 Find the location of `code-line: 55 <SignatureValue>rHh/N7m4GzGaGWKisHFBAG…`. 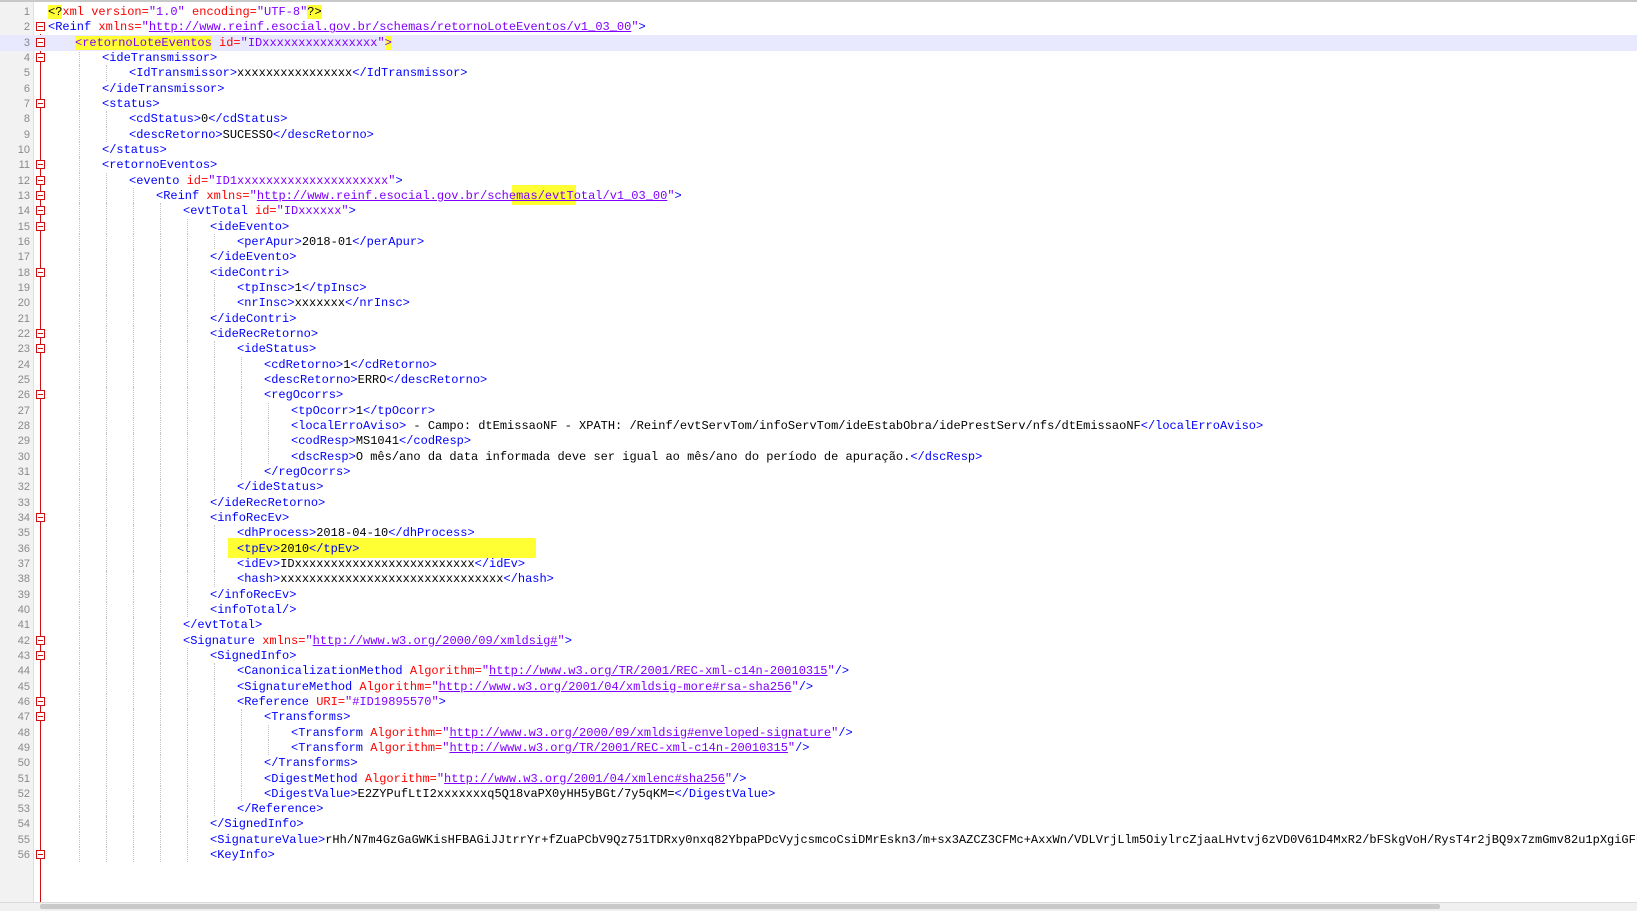

code-line: 55 <SignatureValue>rHh/N7m4GzGaGWKisHFBAG… is located at coordinates (818, 840).